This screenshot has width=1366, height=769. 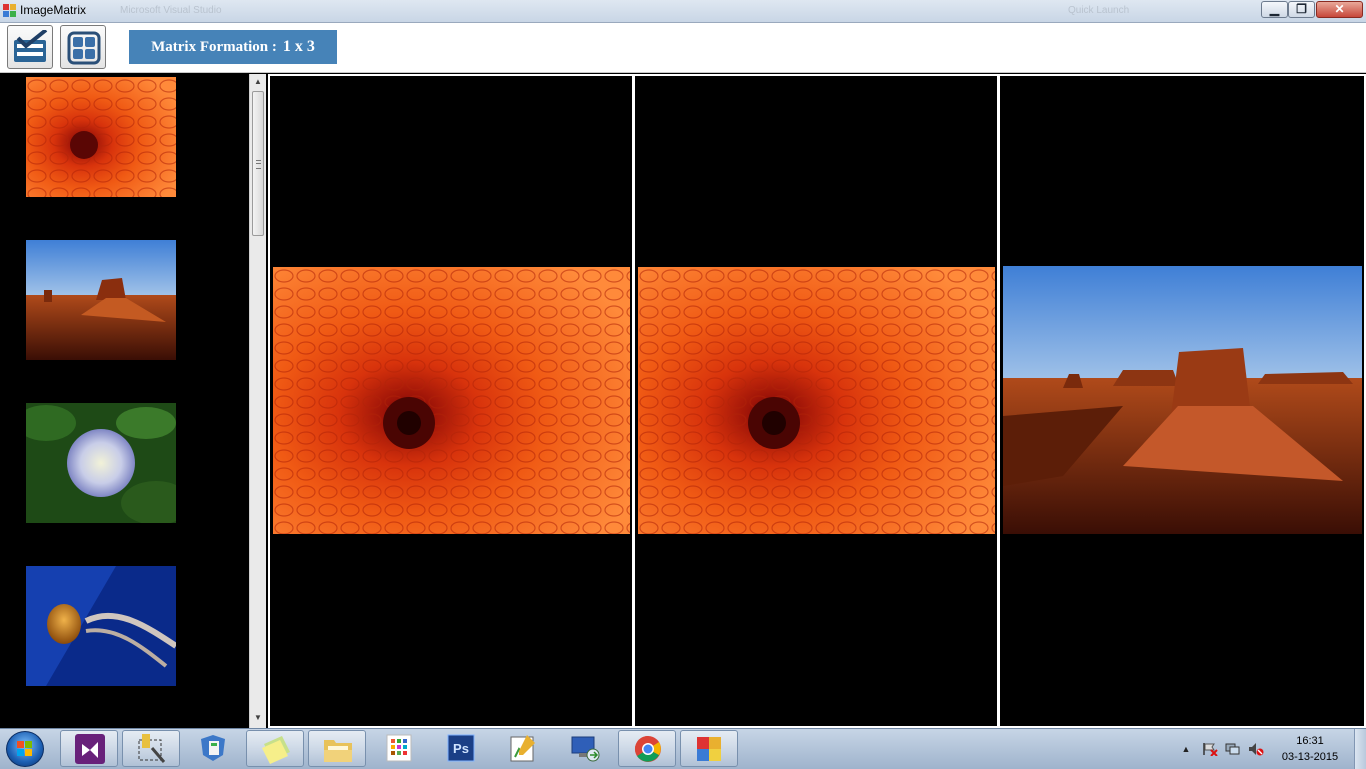 I want to click on taskbar-photoshop: Ps, so click(x=461, y=748).